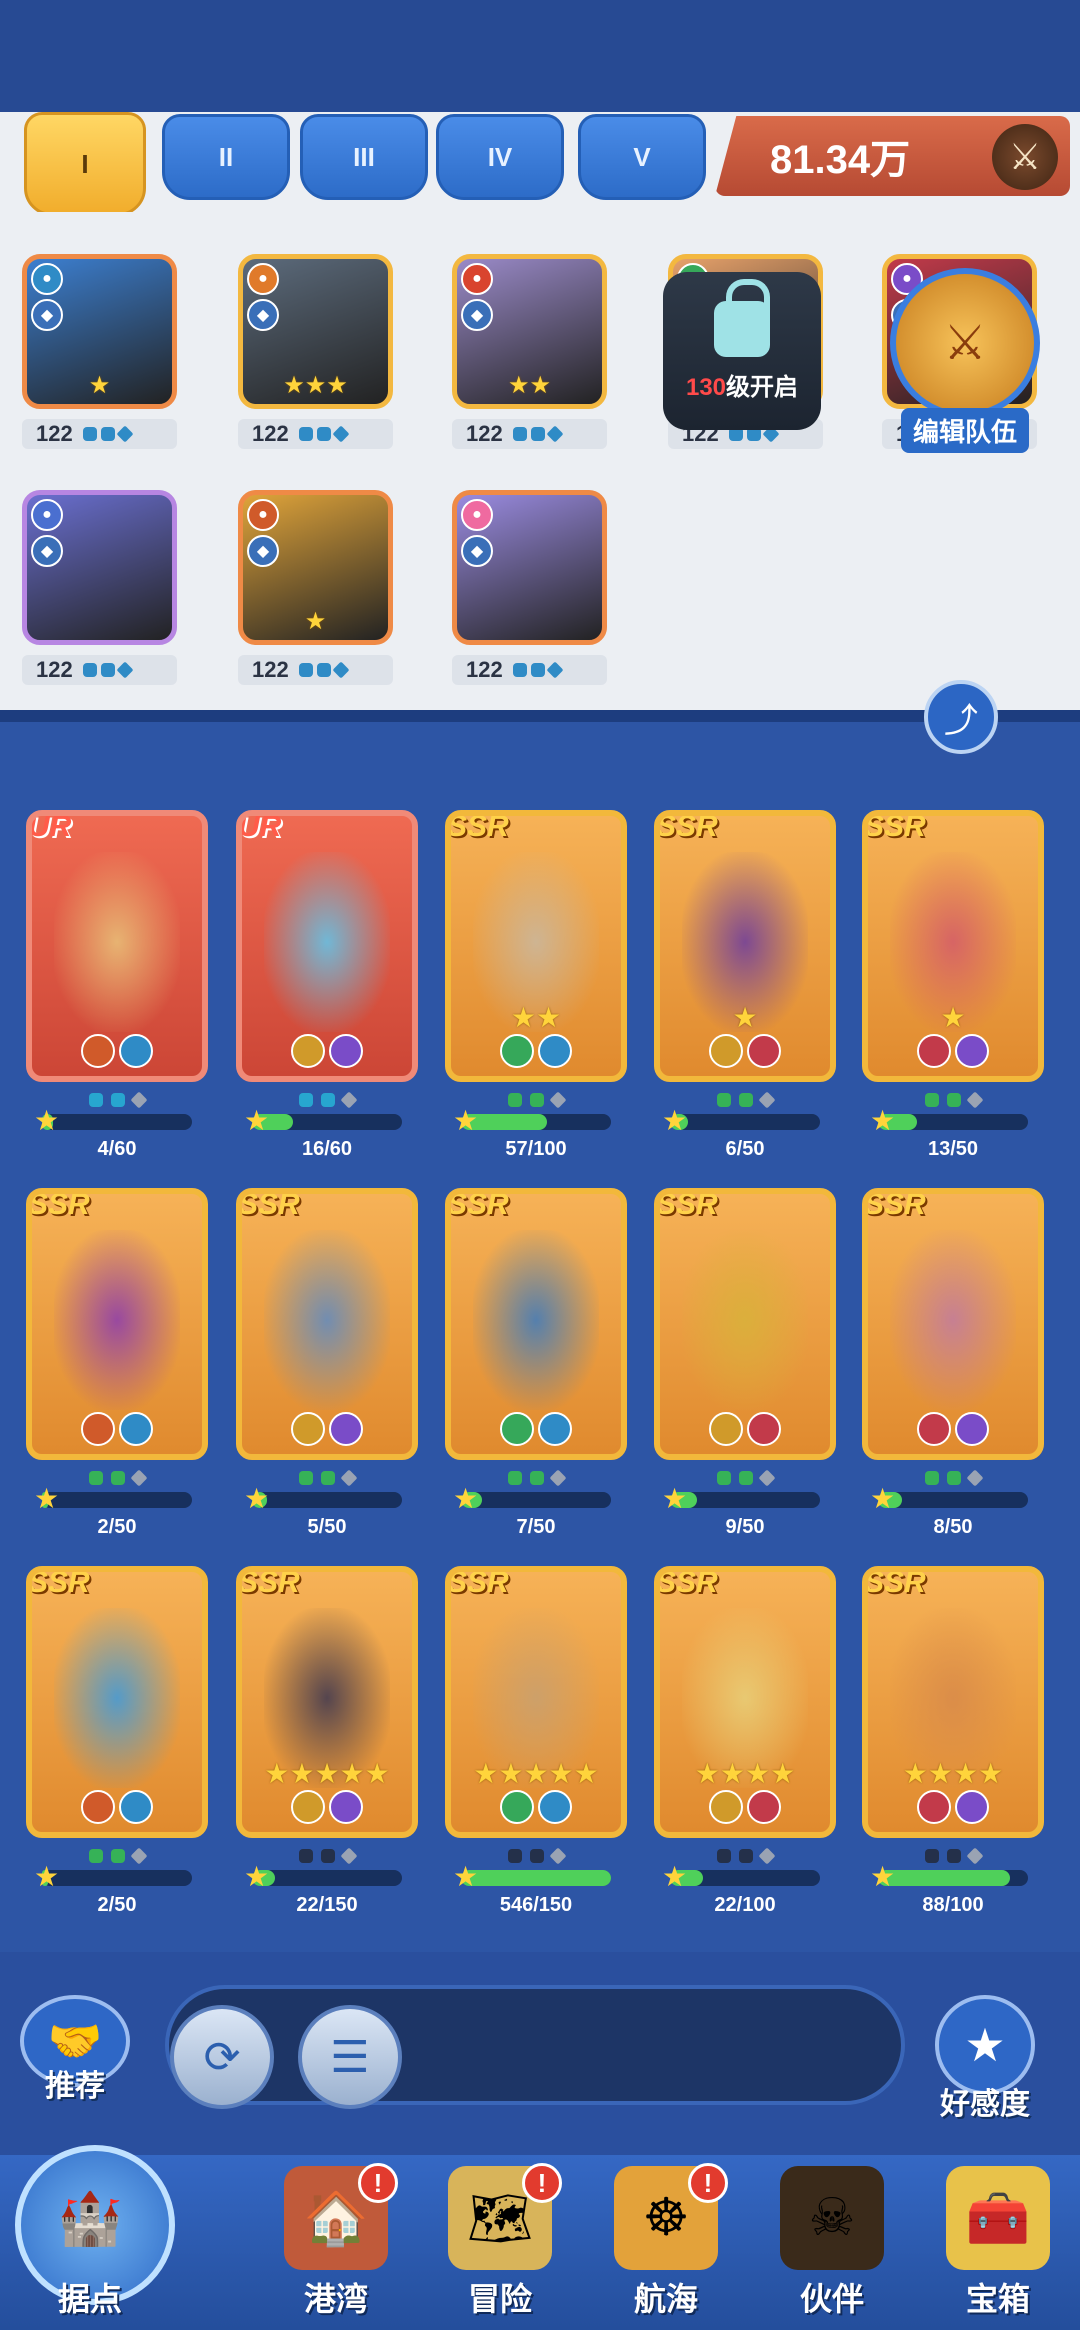 This screenshot has width=1080, height=2330. I want to click on shard-count: 57/100, so click(536, 1149).